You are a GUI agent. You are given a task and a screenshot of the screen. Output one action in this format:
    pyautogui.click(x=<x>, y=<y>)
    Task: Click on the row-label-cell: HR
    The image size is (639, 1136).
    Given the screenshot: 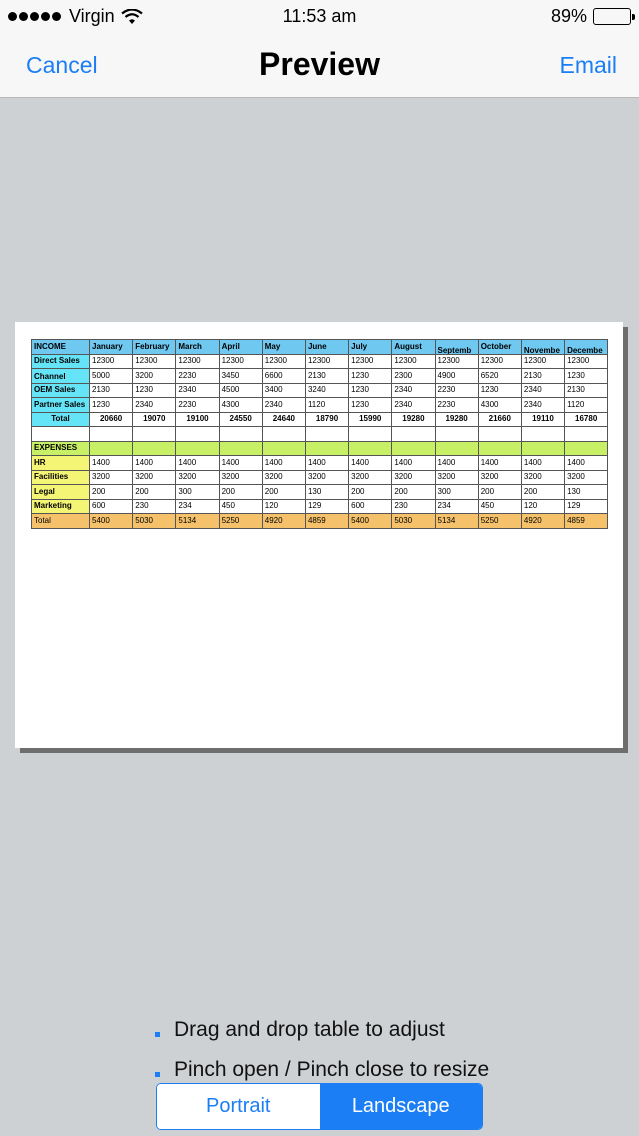 What is the action you would take?
    pyautogui.click(x=60, y=463)
    